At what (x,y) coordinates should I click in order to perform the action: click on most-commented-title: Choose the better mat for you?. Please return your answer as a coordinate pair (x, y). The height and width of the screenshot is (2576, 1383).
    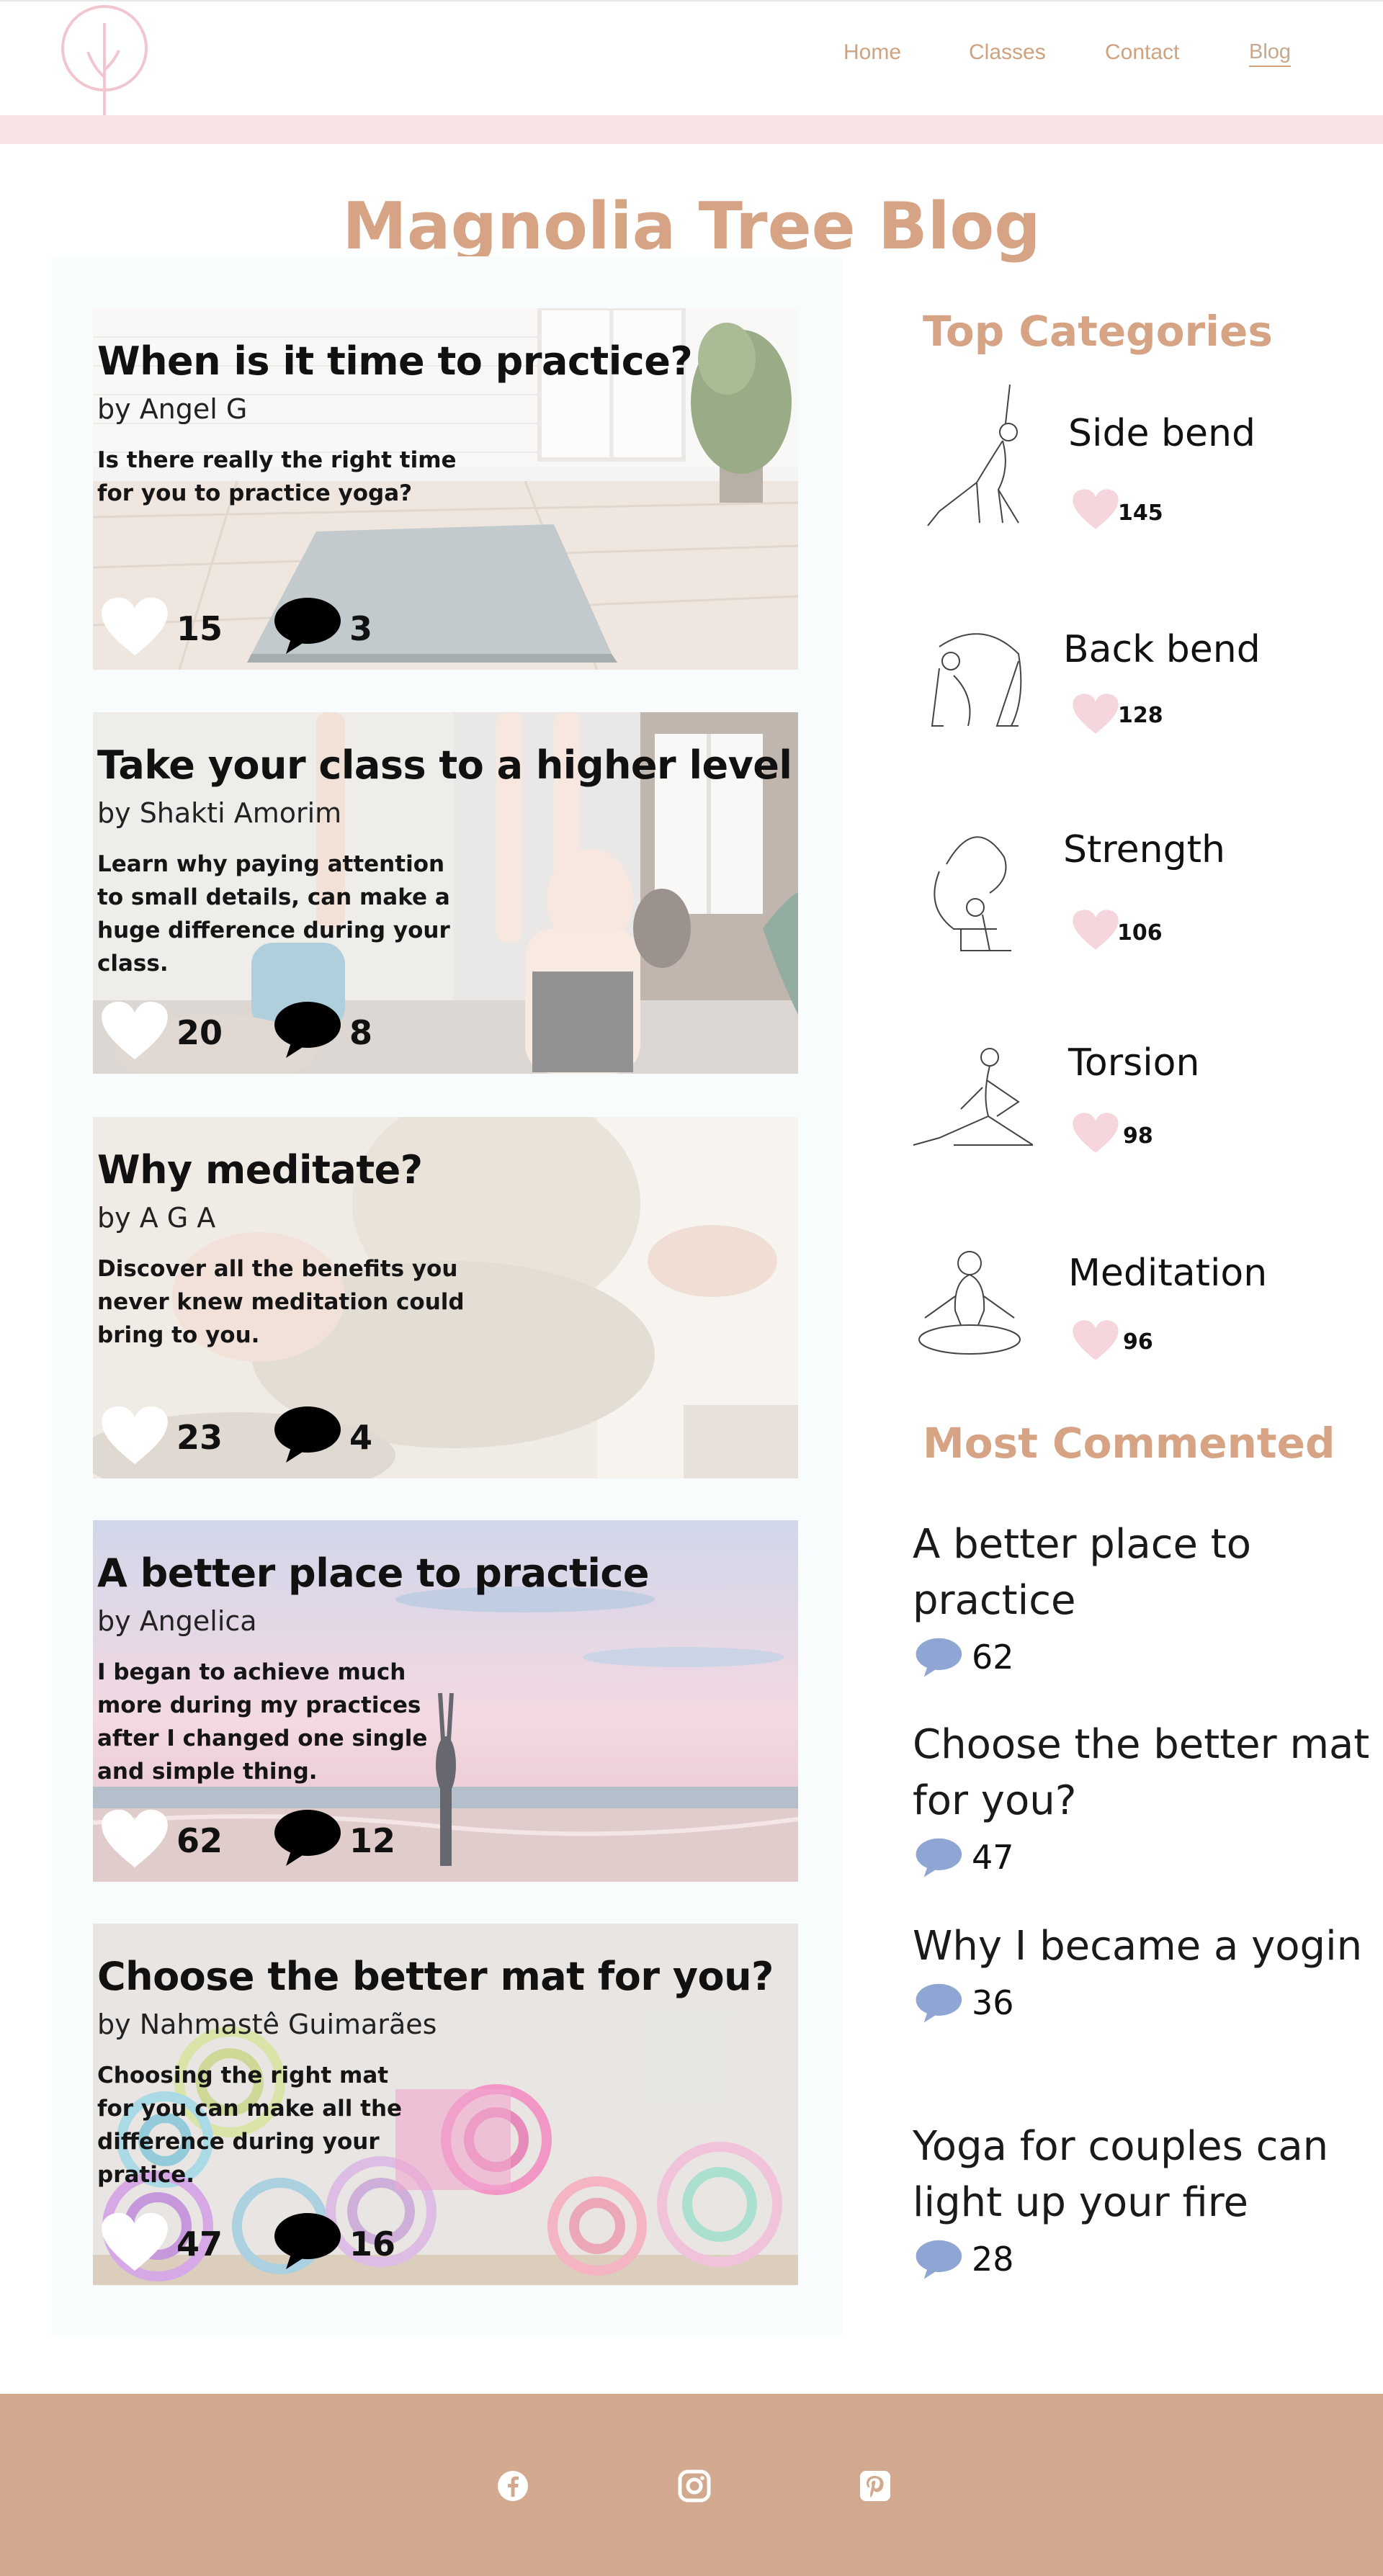
    Looking at the image, I should click on (1143, 1773).